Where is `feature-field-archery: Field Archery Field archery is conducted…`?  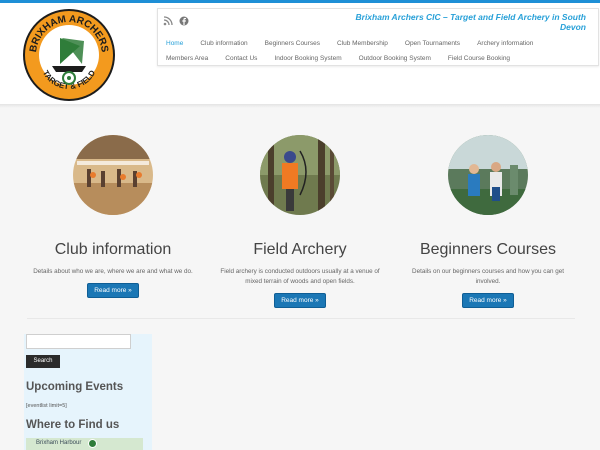
feature-field-archery: Field Archery Field archery is conducted… is located at coordinates (300, 221).